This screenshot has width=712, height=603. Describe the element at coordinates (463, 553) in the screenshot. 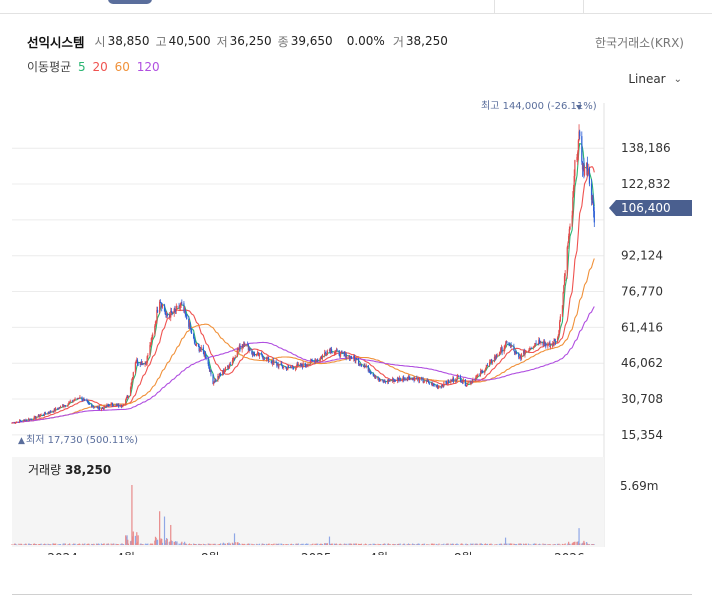

I see `x-tick-label: 8월` at that location.